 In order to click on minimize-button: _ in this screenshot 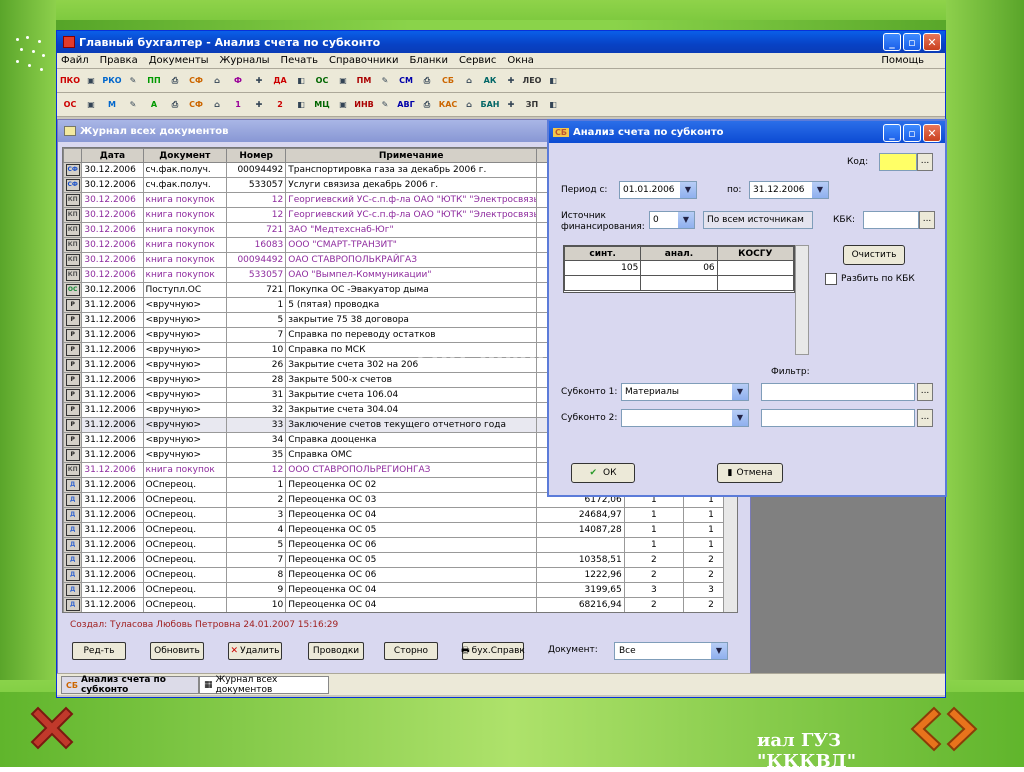, I will do `click(892, 42)`.